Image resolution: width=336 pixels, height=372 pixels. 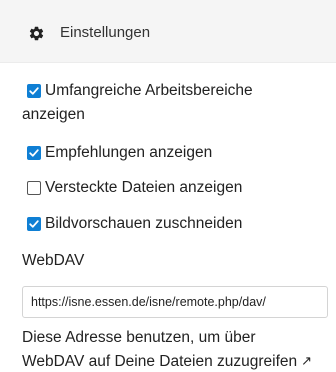 What do you see at coordinates (159, 361) in the screenshot?
I see `webdav-description-line2: WebDAV auf Deine Dateien zuzugreifen` at bounding box center [159, 361].